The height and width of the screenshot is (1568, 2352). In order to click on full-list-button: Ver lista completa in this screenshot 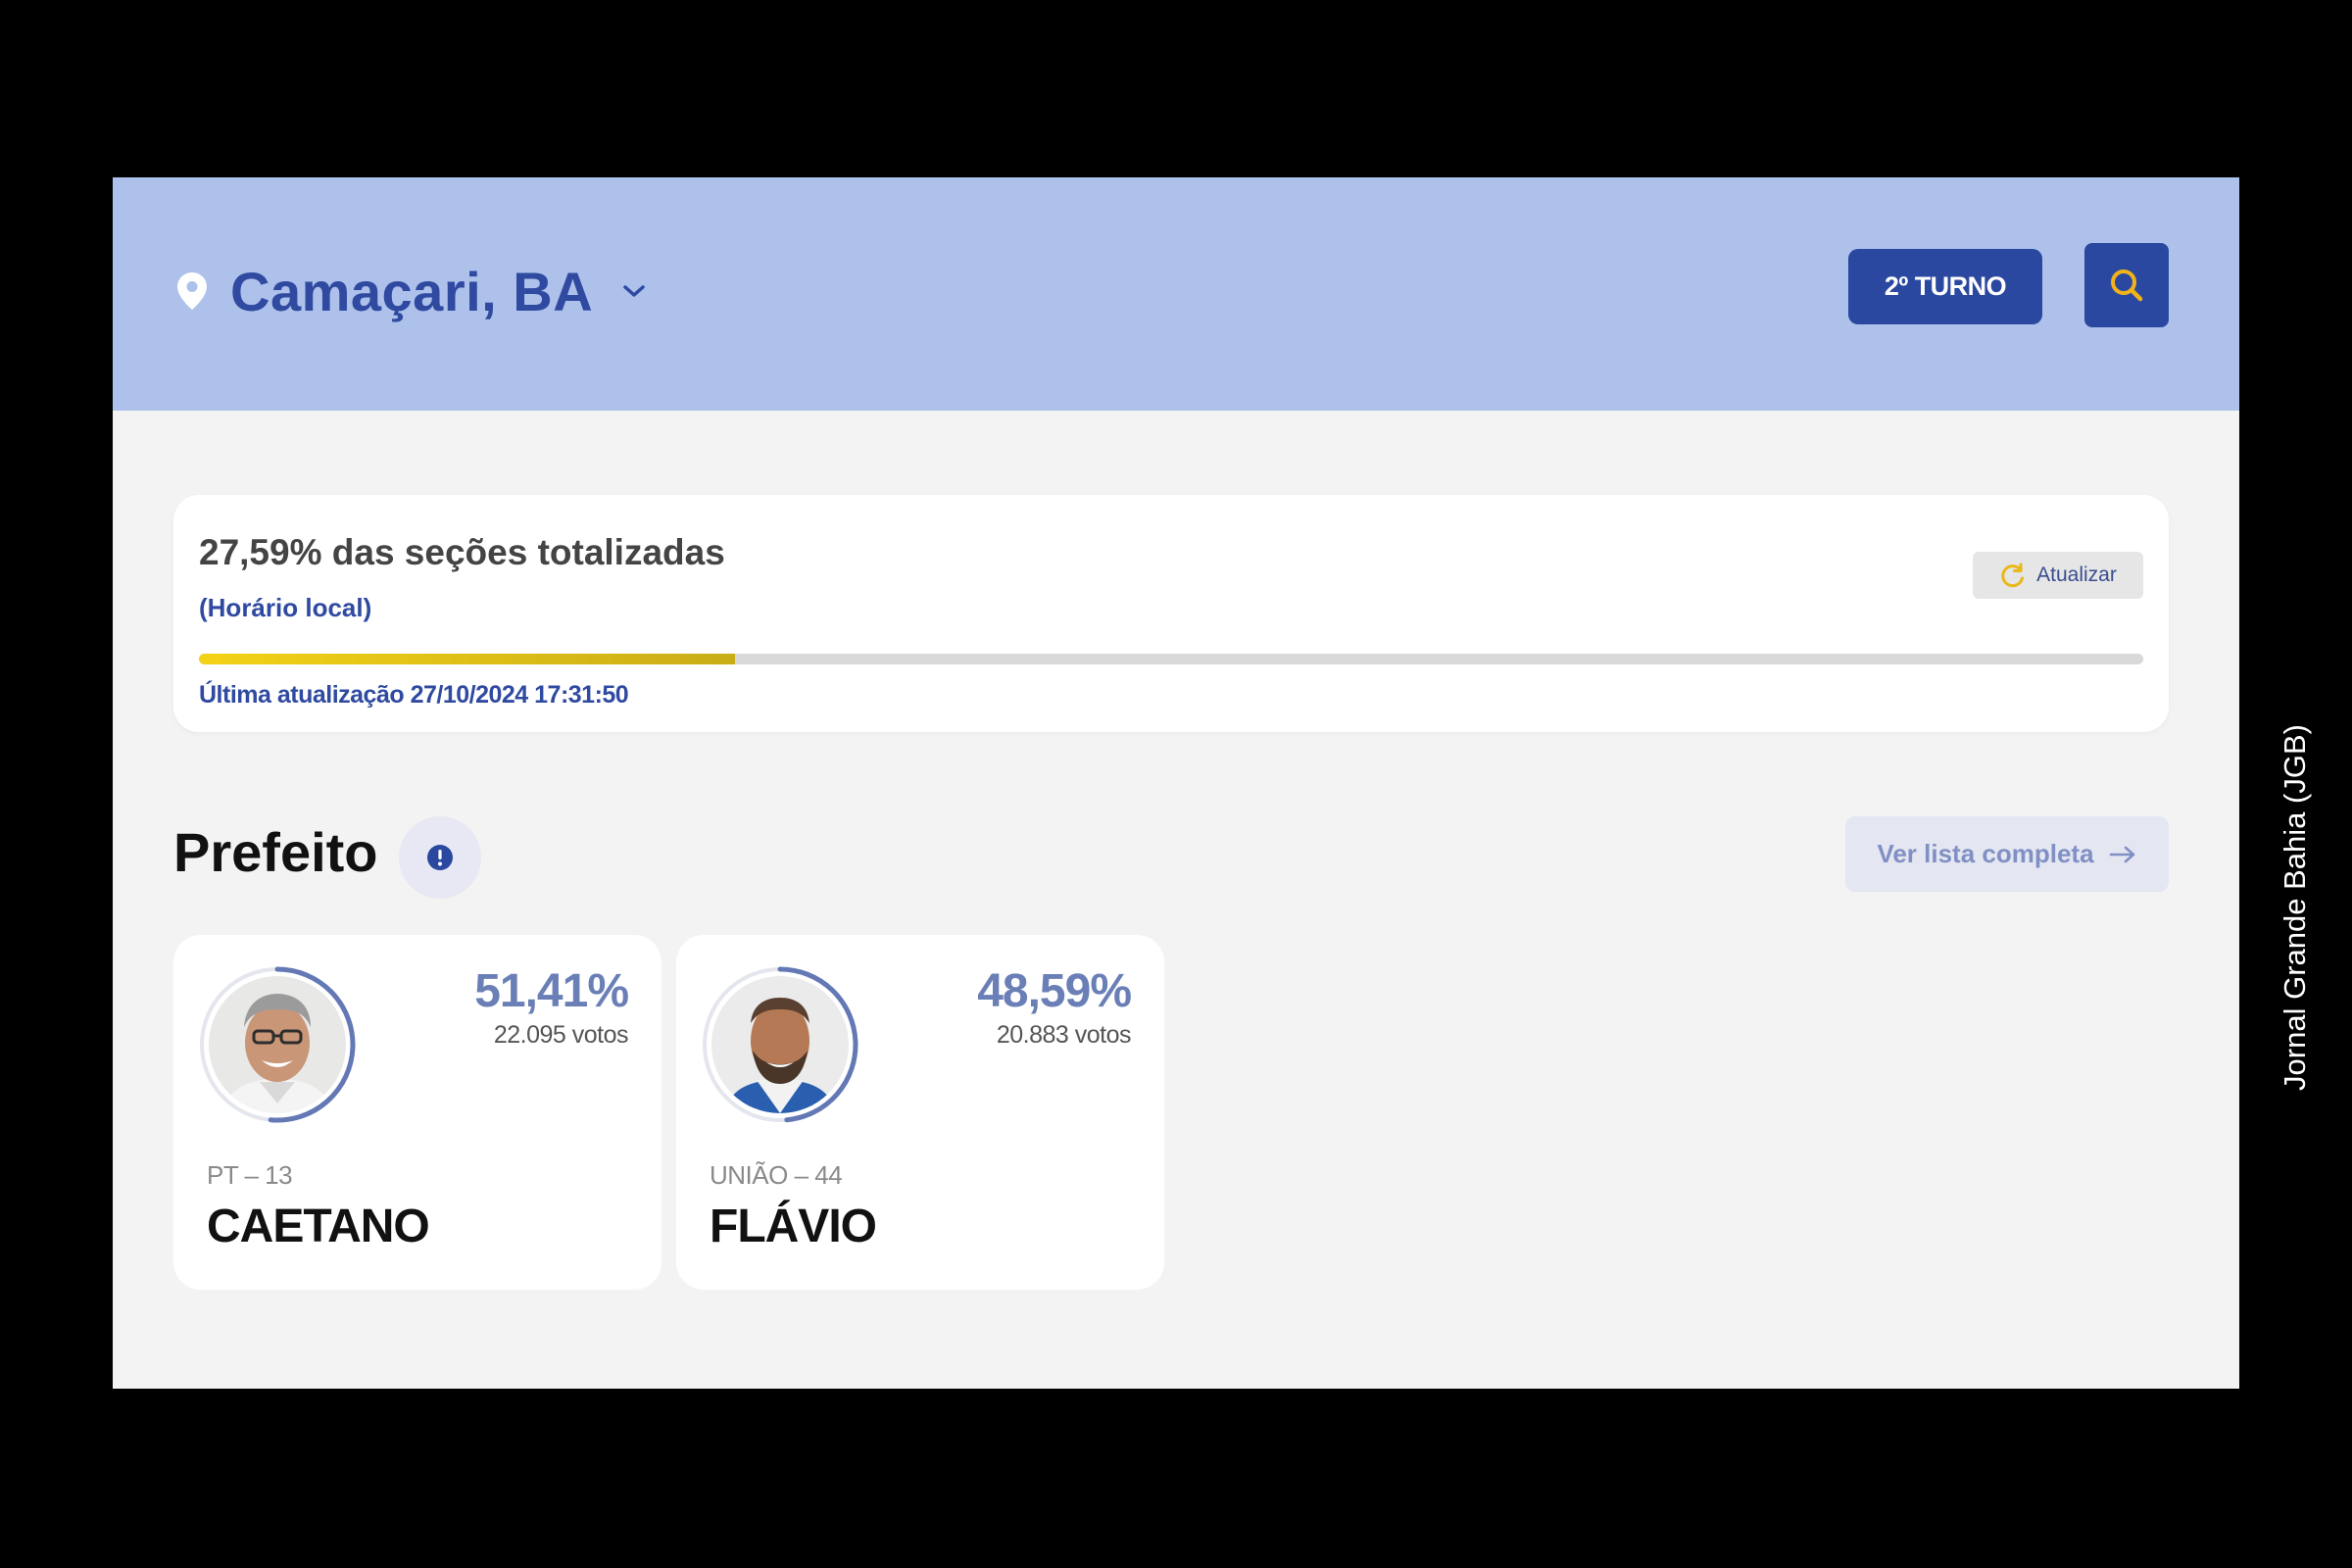, I will do `click(2007, 854)`.